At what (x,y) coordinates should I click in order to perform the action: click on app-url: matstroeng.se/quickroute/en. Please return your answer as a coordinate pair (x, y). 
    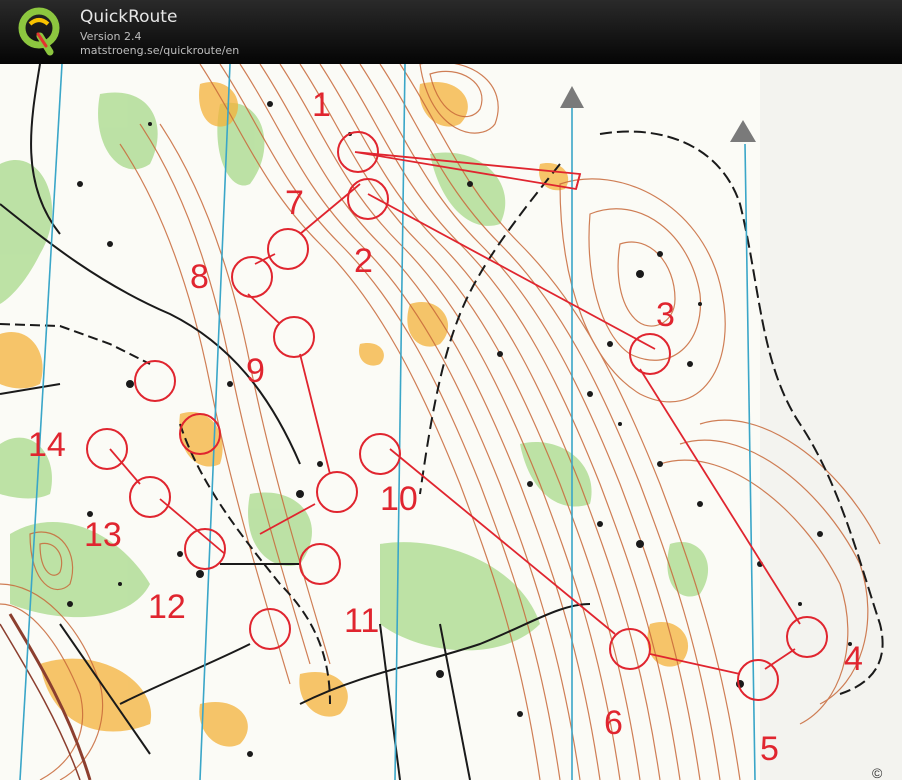
    Looking at the image, I should click on (159, 50).